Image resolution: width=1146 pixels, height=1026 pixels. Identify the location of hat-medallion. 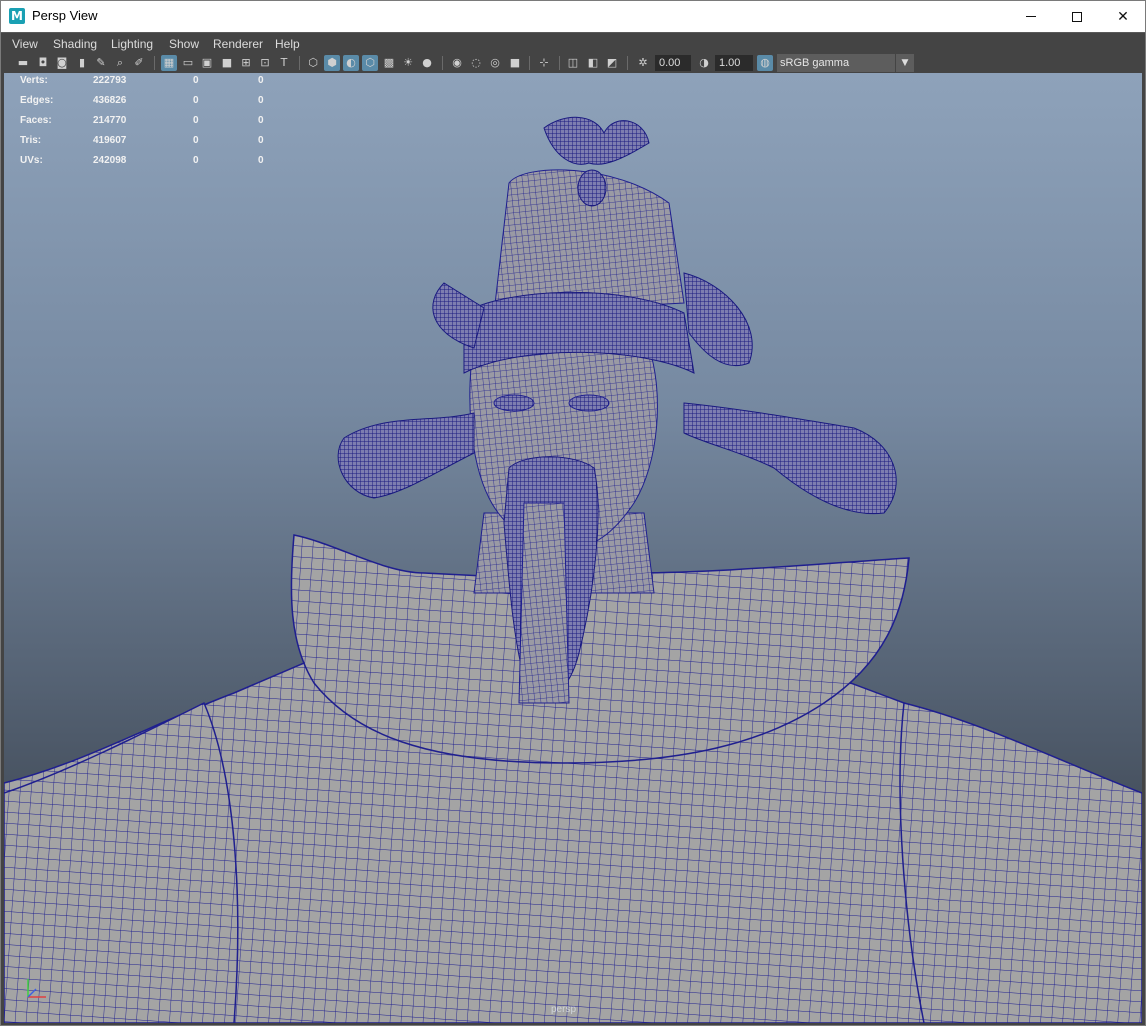
(592, 188).